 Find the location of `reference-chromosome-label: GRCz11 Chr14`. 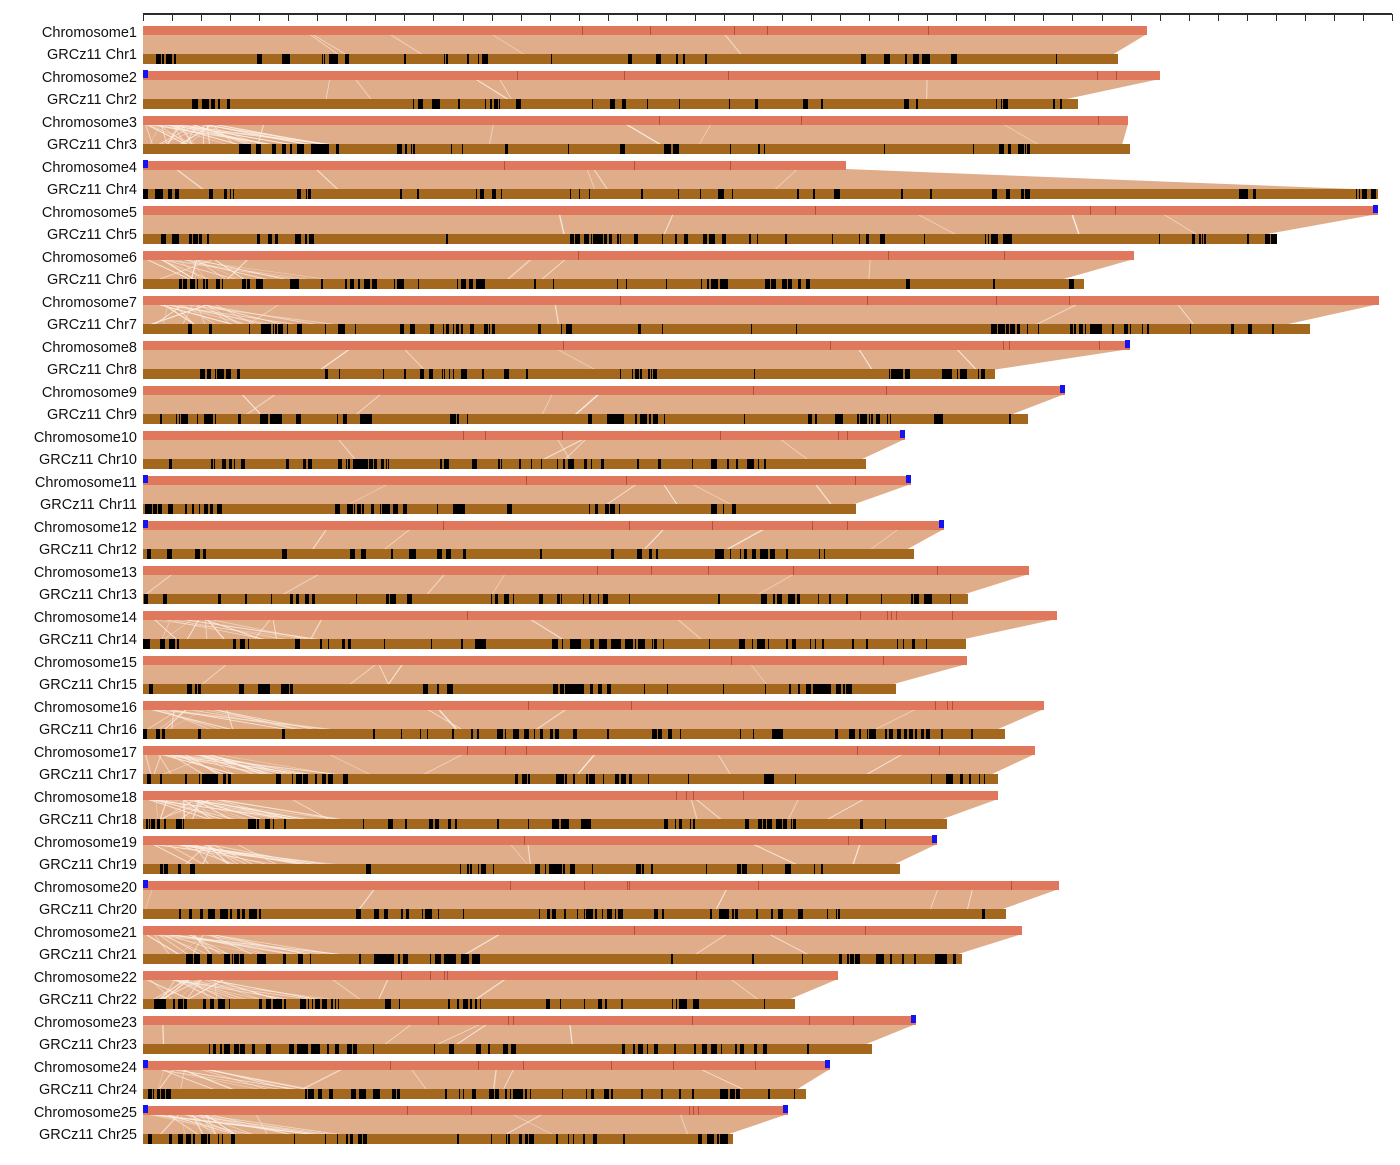

reference-chromosome-label: GRCz11 Chr14 is located at coordinates (87, 640).